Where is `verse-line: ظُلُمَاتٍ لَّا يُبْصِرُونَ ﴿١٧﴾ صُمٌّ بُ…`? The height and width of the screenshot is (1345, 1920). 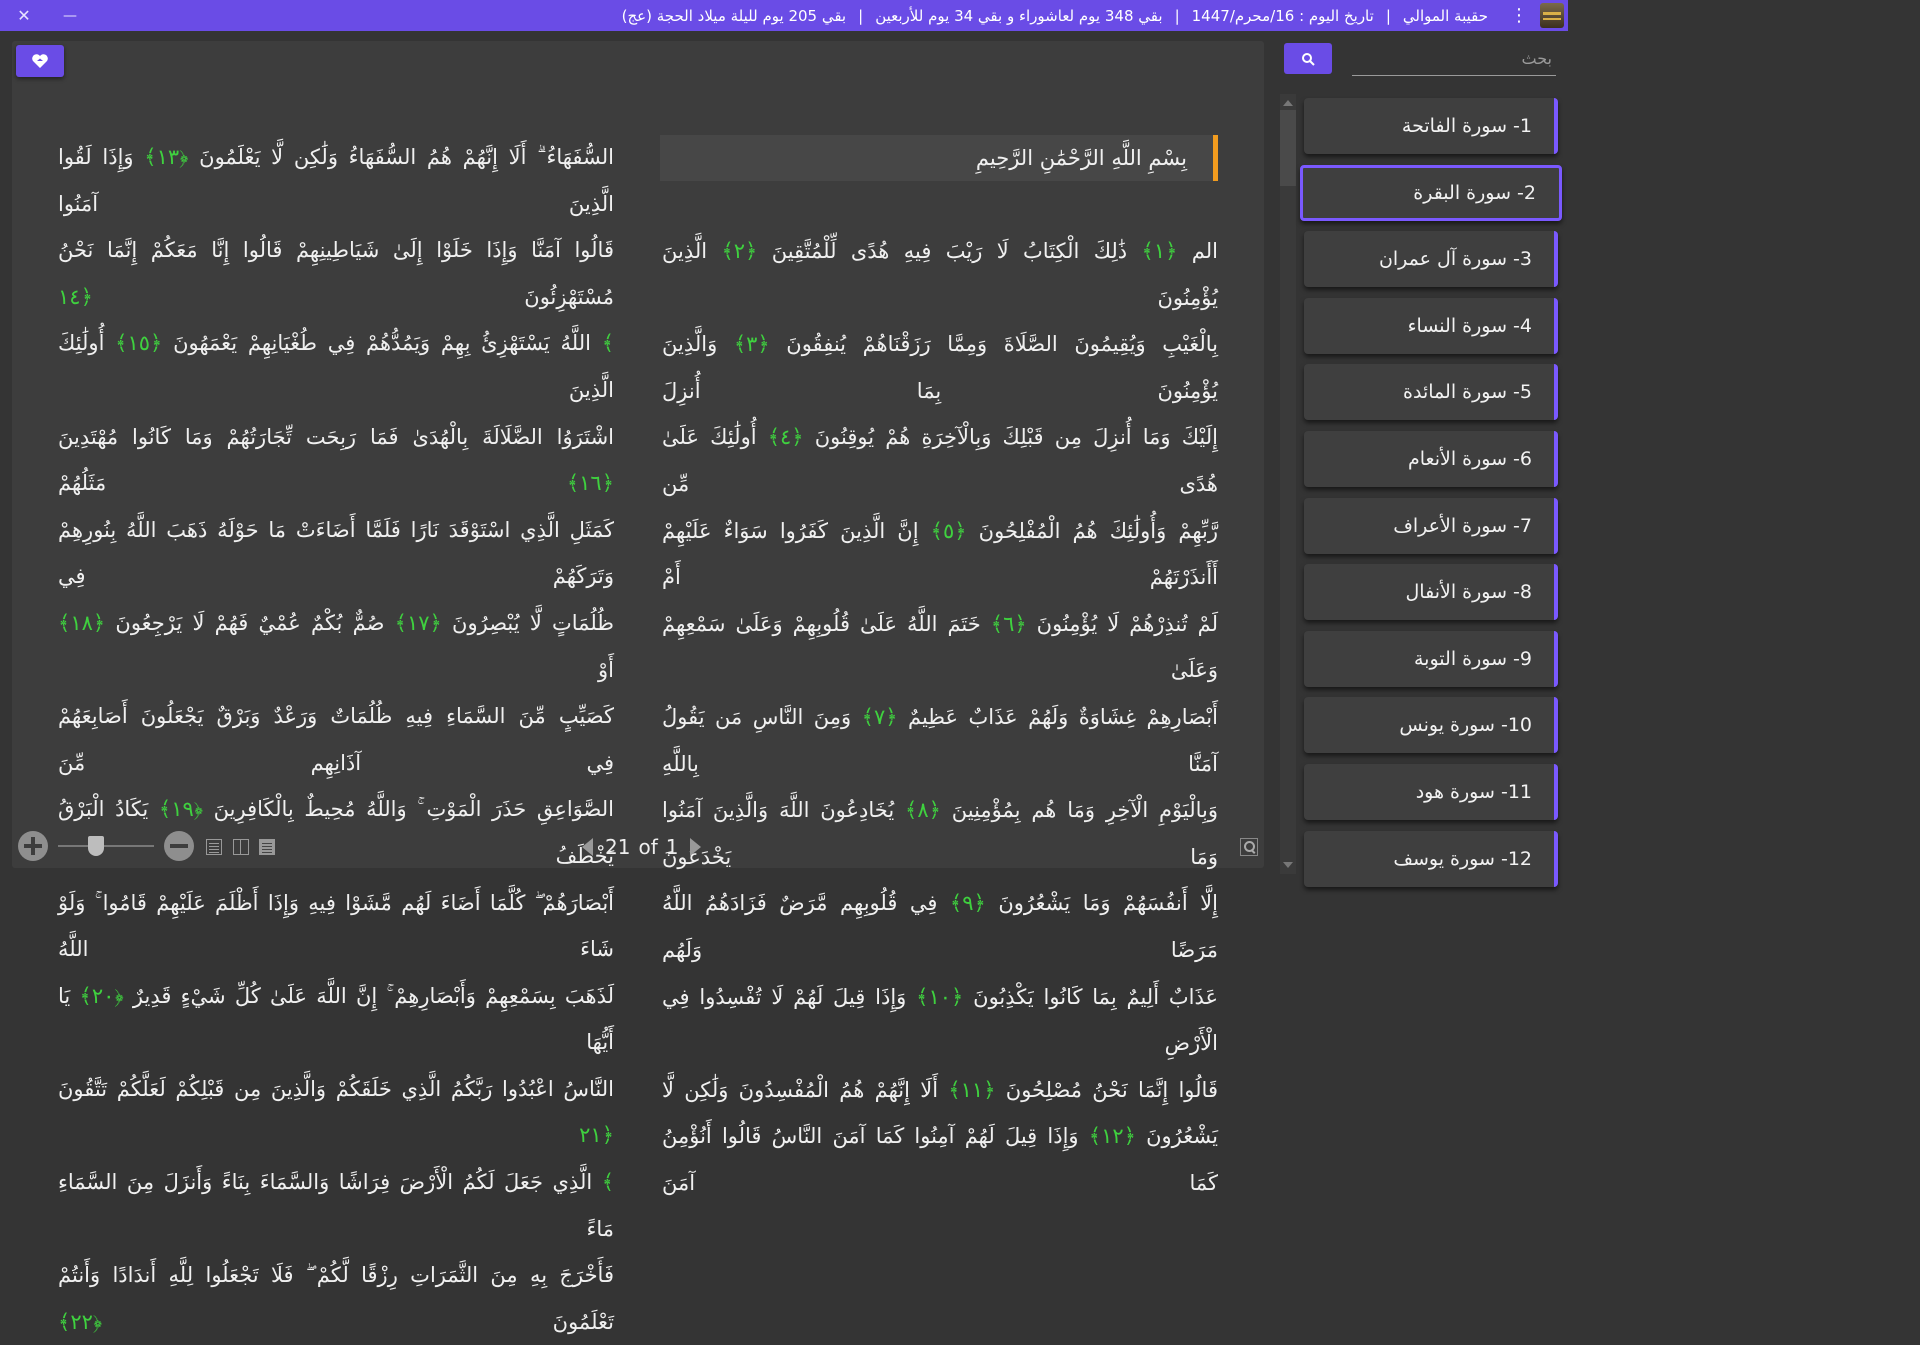 verse-line: ظُلُمَاتٍ لَّا يُبْصِرُونَ ﴿١٧﴾ صُمٌّ بُ… is located at coordinates (336, 646).